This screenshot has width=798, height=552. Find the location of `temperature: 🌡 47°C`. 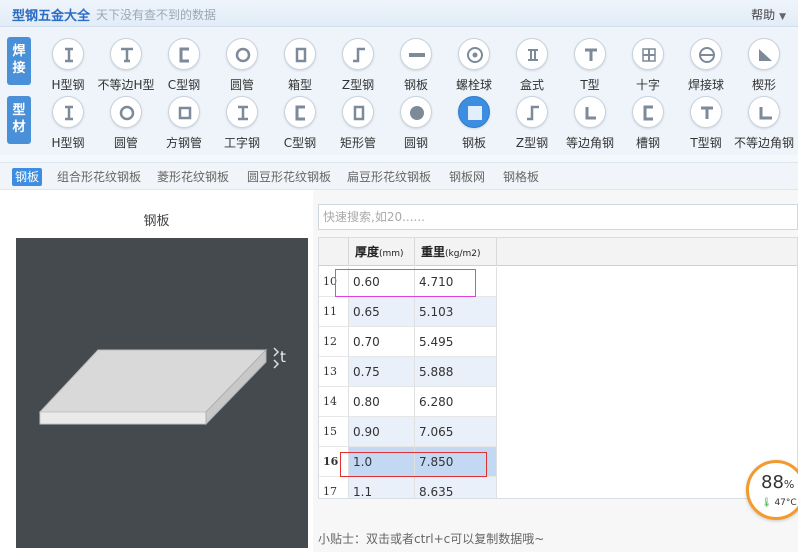

temperature: 🌡 47°C is located at coordinates (779, 503).